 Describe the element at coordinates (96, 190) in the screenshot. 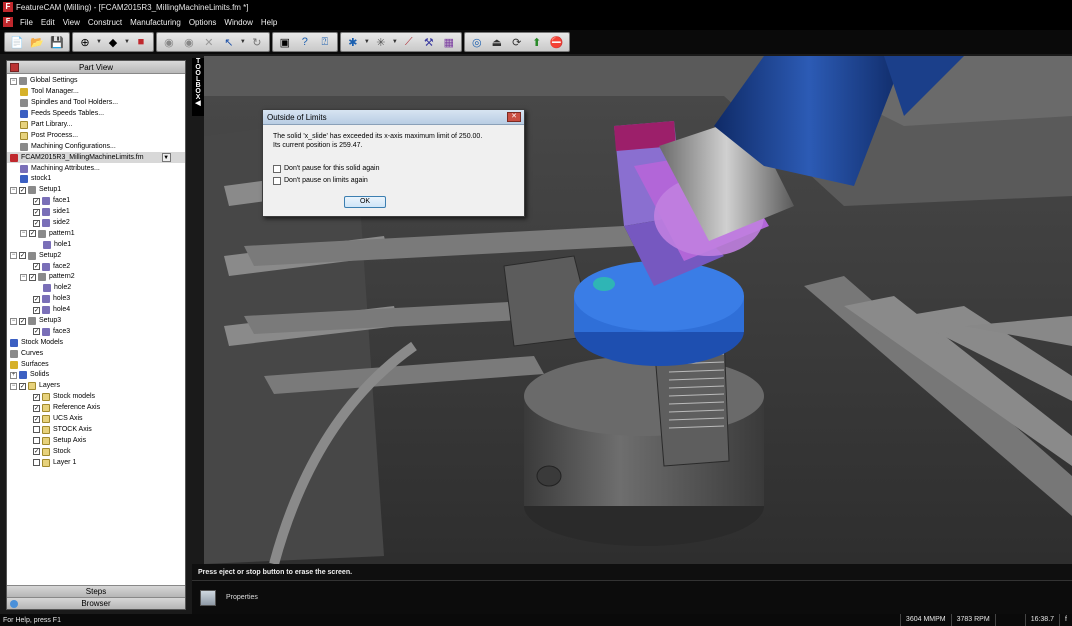

I see `tree-item: − ✓ Setup1` at that location.